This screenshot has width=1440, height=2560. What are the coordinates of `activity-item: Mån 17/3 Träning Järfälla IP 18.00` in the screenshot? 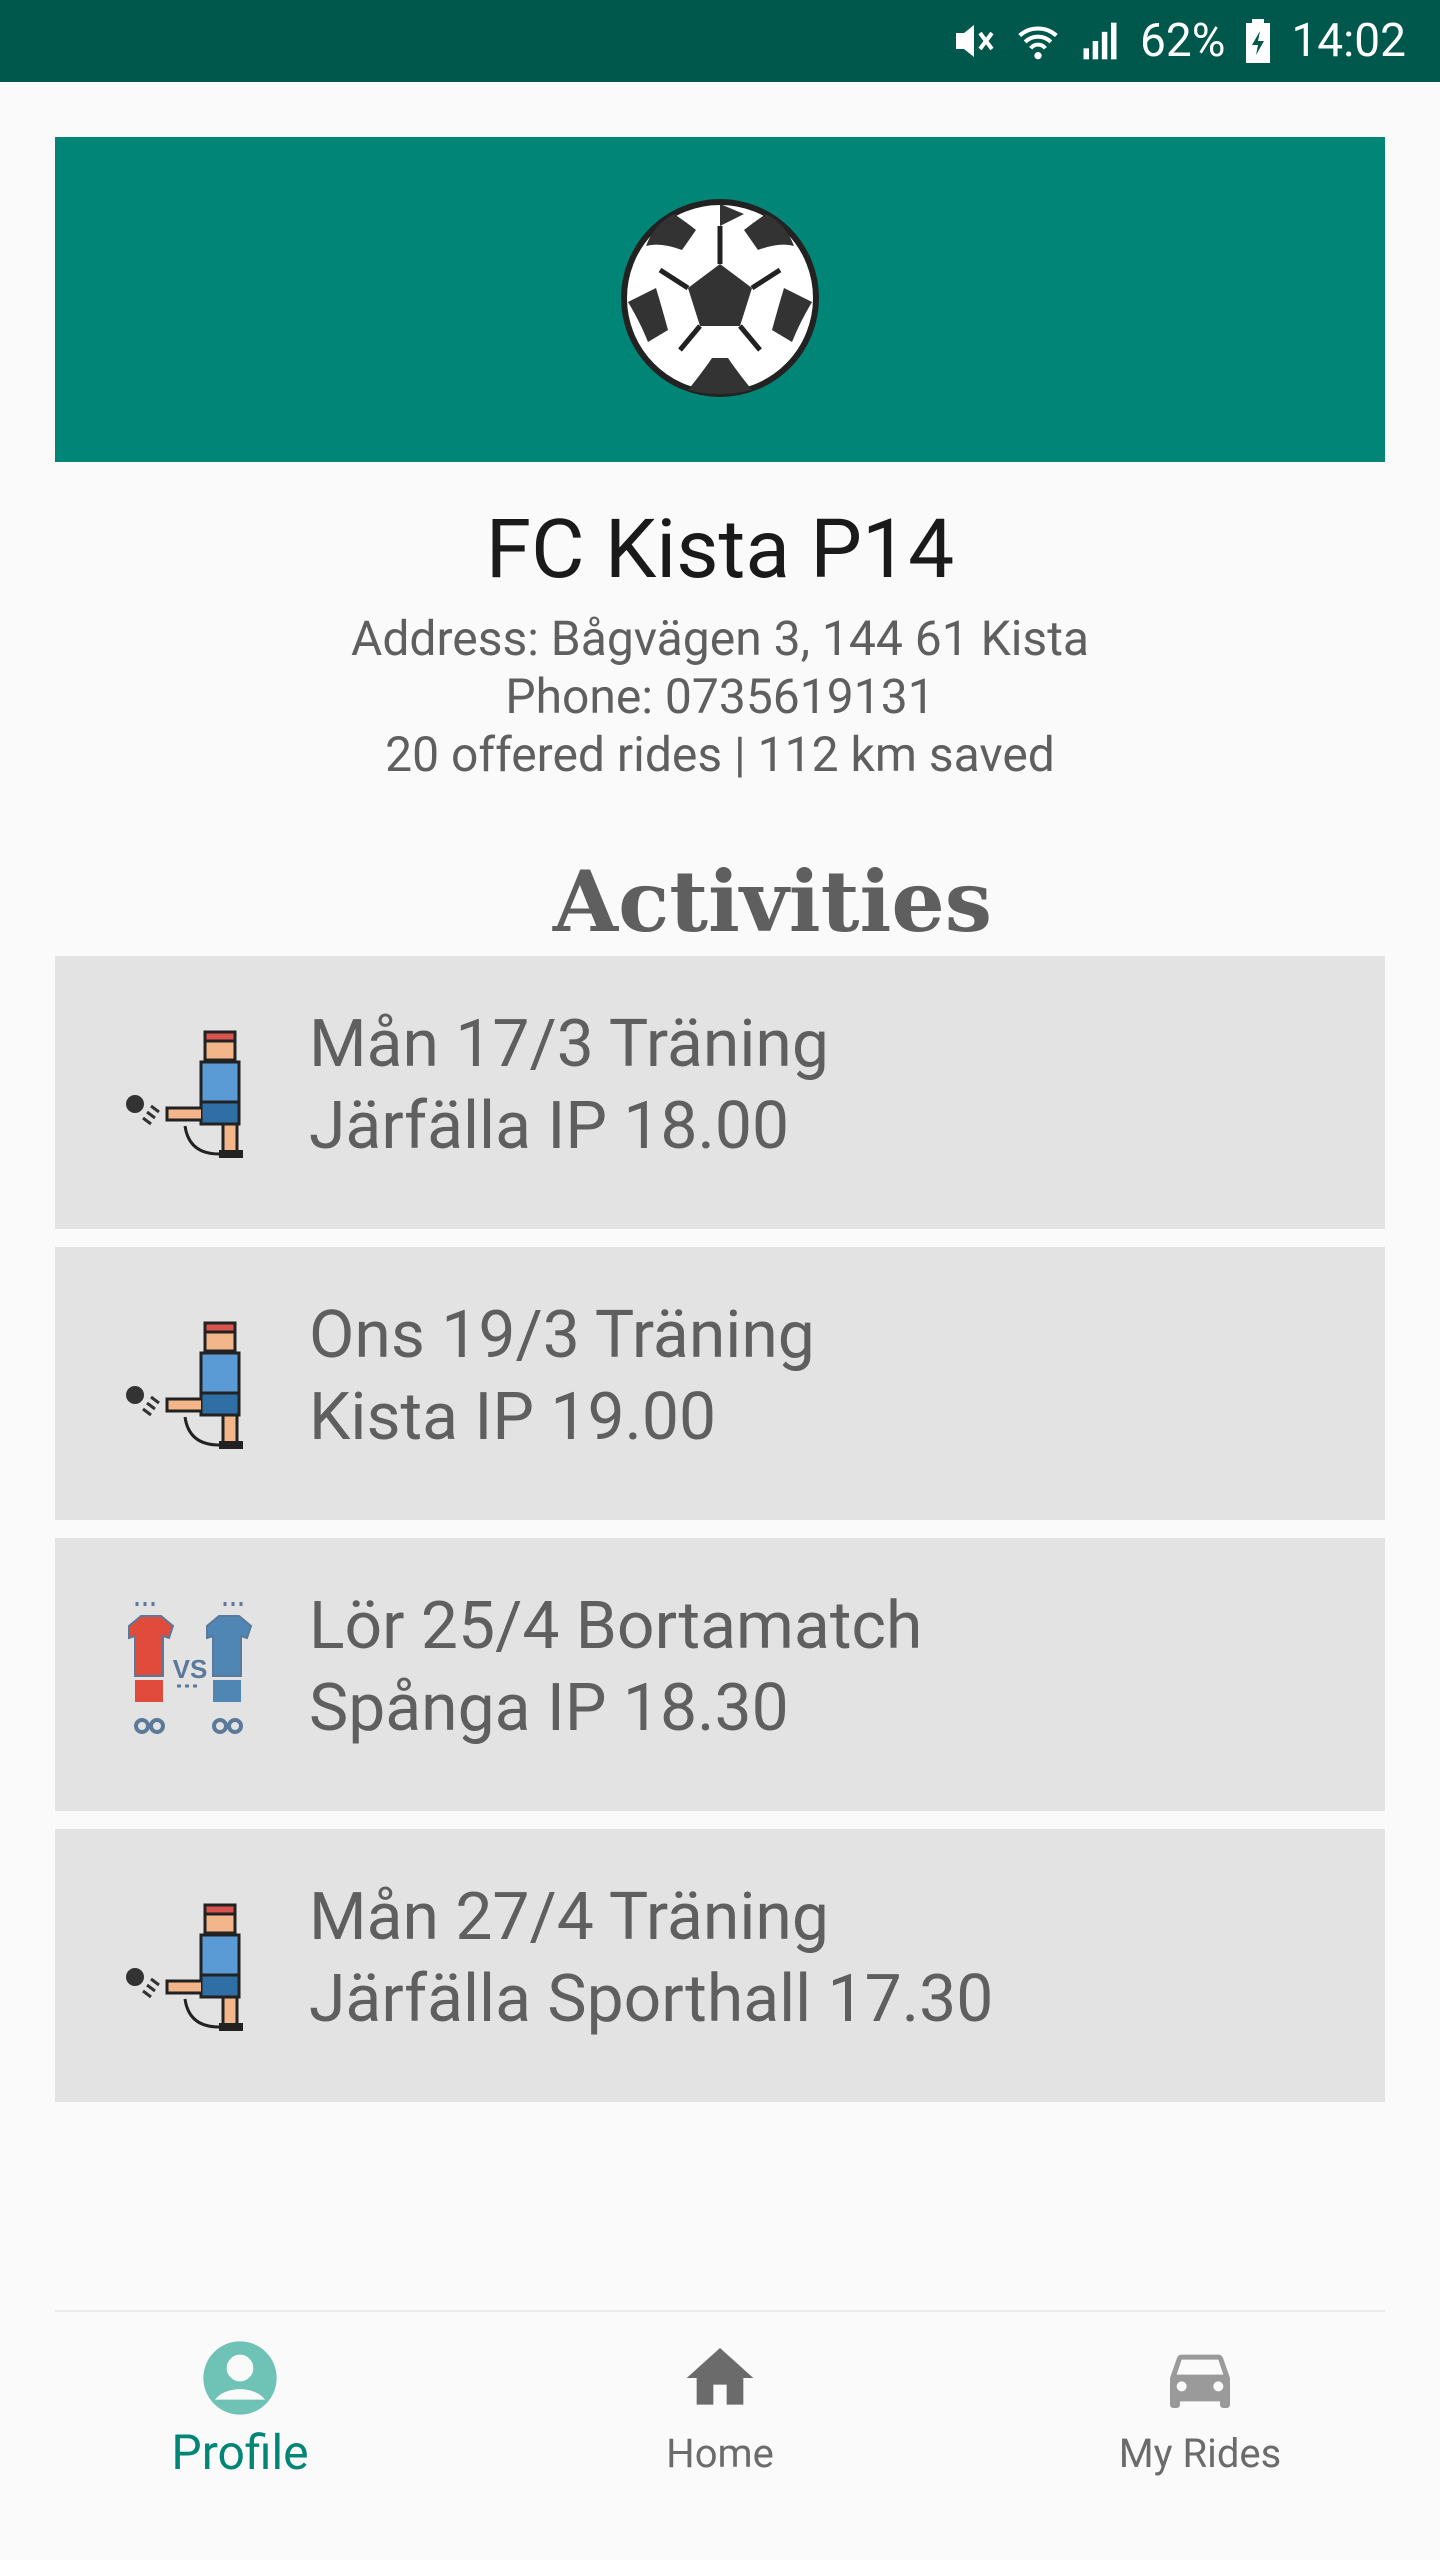 It's located at (720, 1092).